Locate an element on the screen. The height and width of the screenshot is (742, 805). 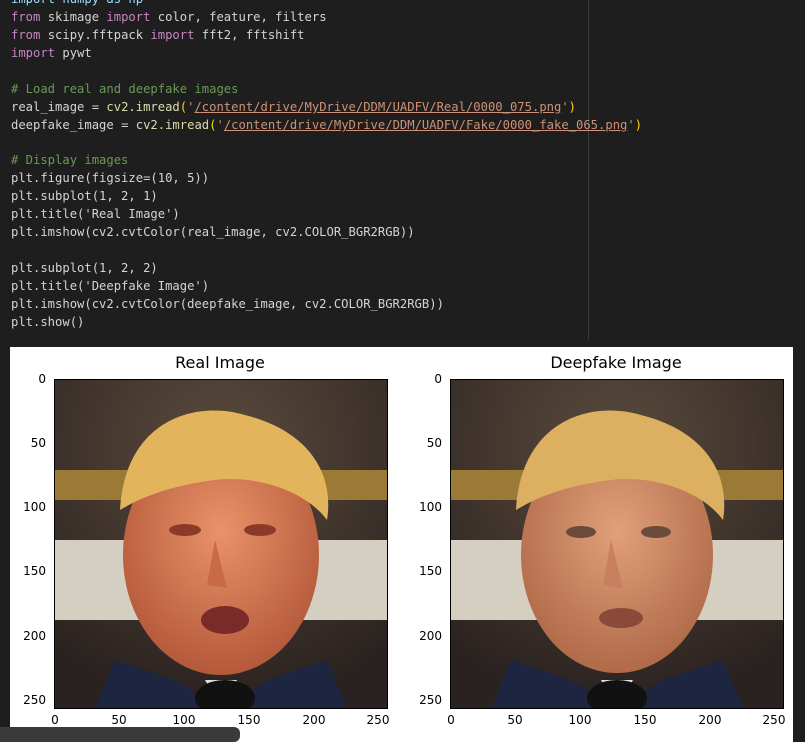
code-line-figure: plt.figure(figsize=(10, 5)) is located at coordinates (110, 178).